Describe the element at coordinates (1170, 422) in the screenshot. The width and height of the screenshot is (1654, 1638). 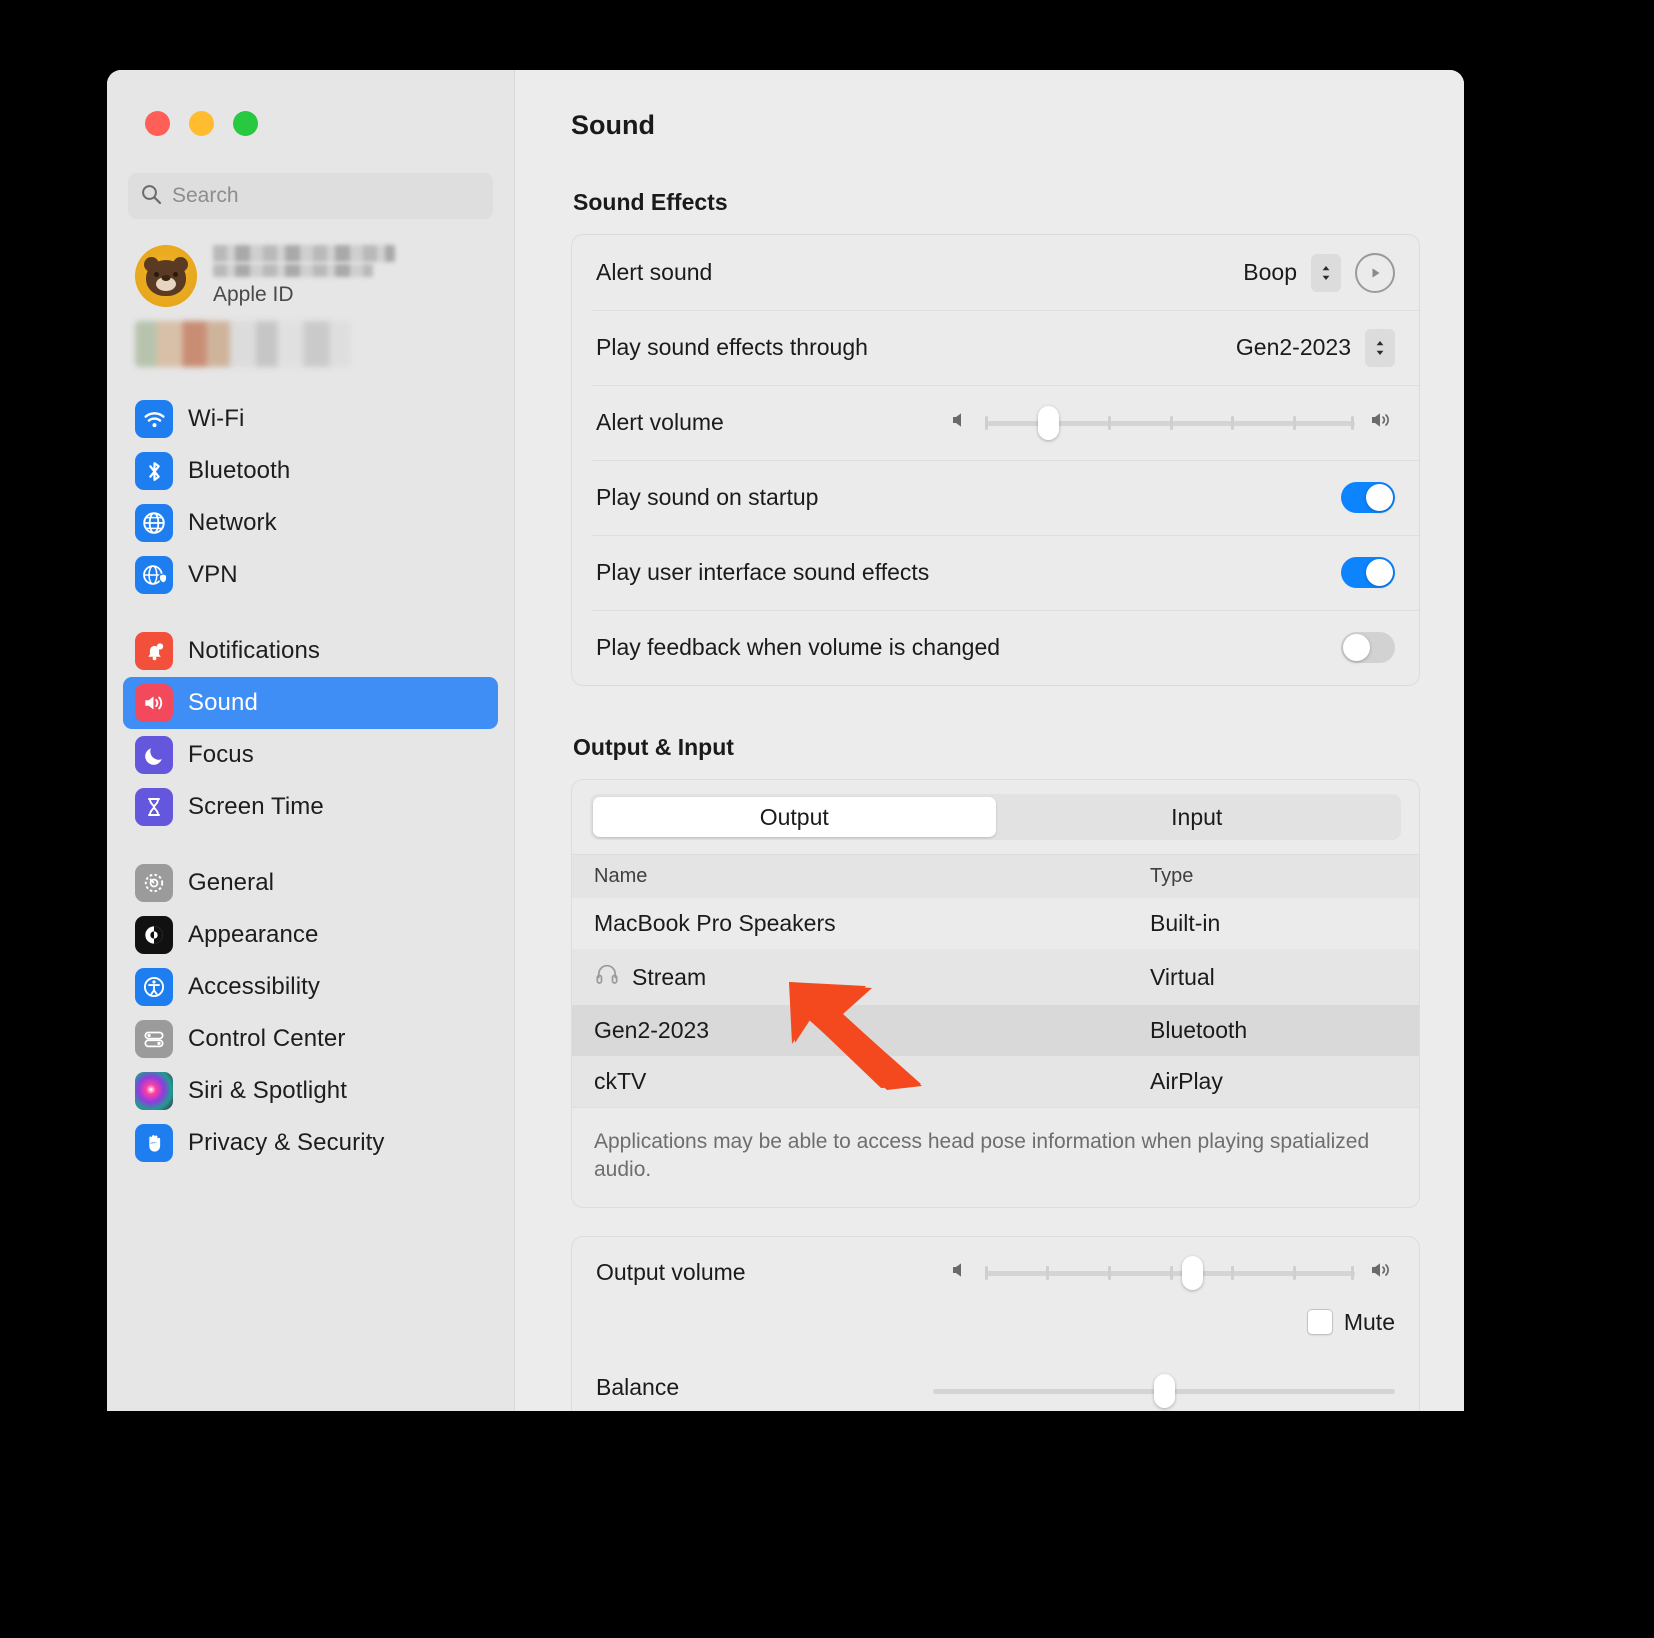
I see `alert-volume-slider` at that location.